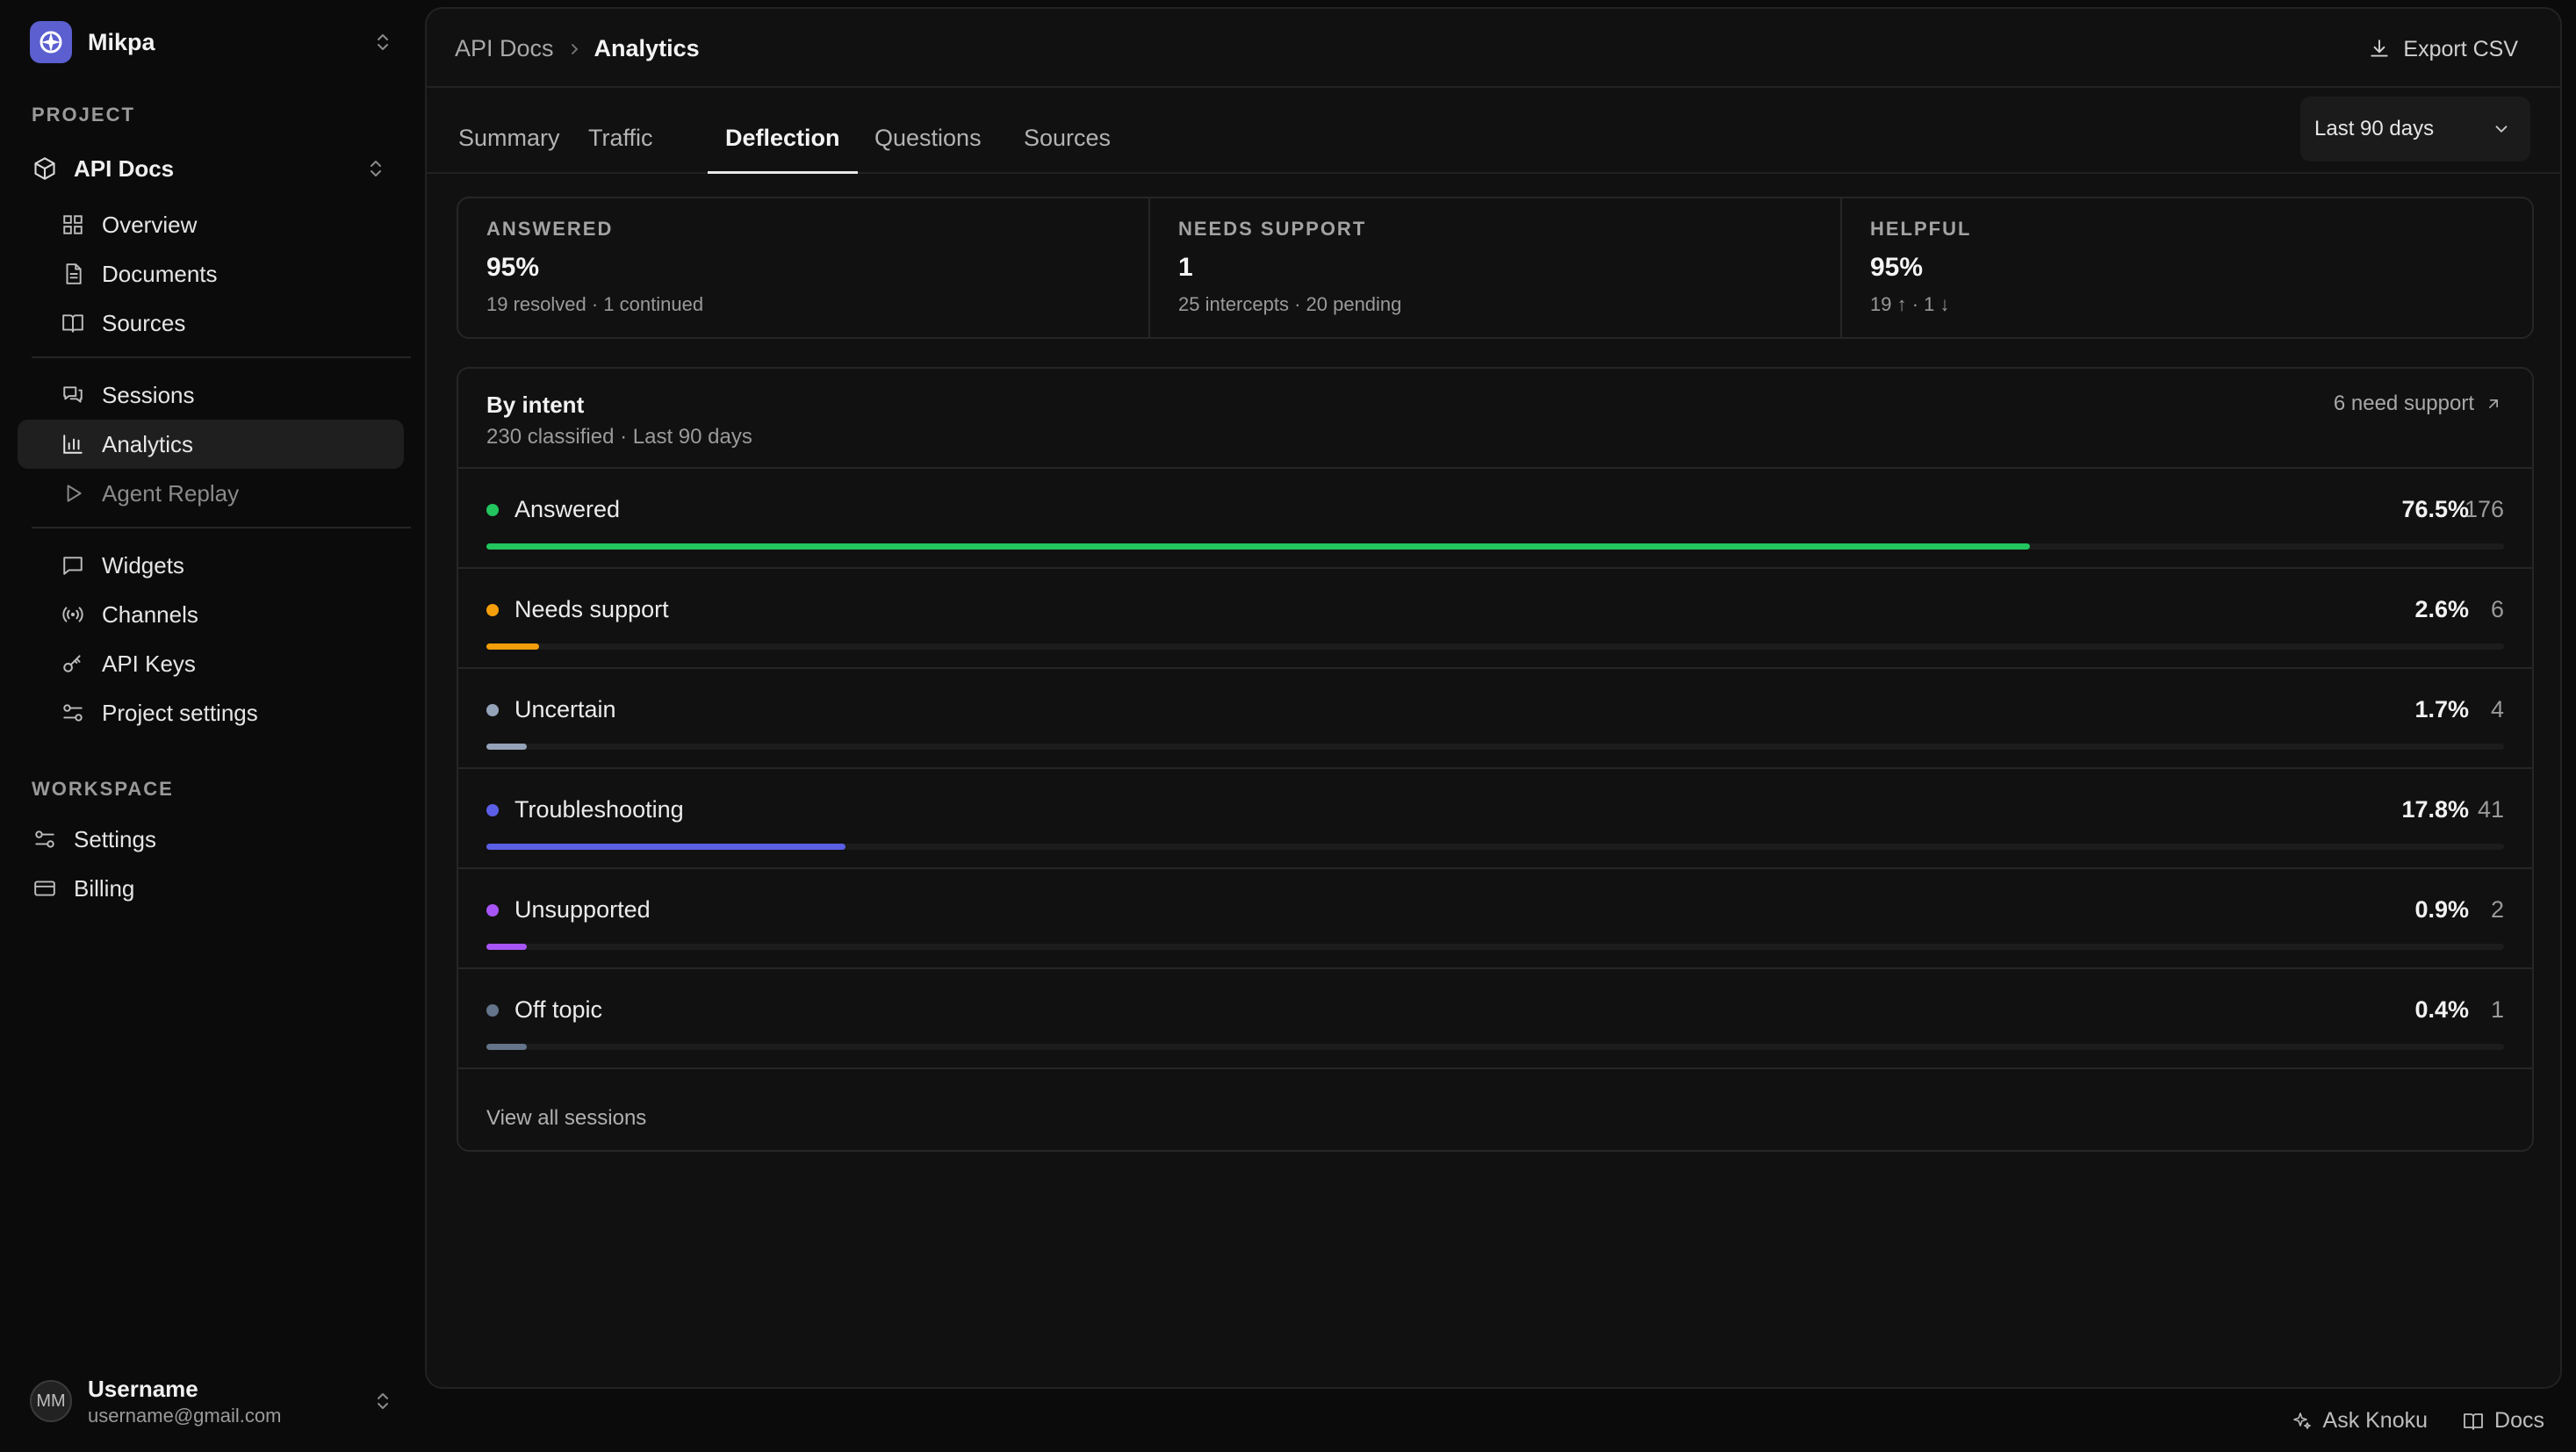 This screenshot has width=2576, height=1452. I want to click on intent-title: By intent, so click(535, 405).